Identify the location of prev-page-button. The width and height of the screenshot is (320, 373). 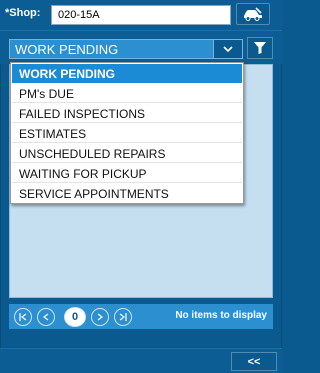
(46, 317).